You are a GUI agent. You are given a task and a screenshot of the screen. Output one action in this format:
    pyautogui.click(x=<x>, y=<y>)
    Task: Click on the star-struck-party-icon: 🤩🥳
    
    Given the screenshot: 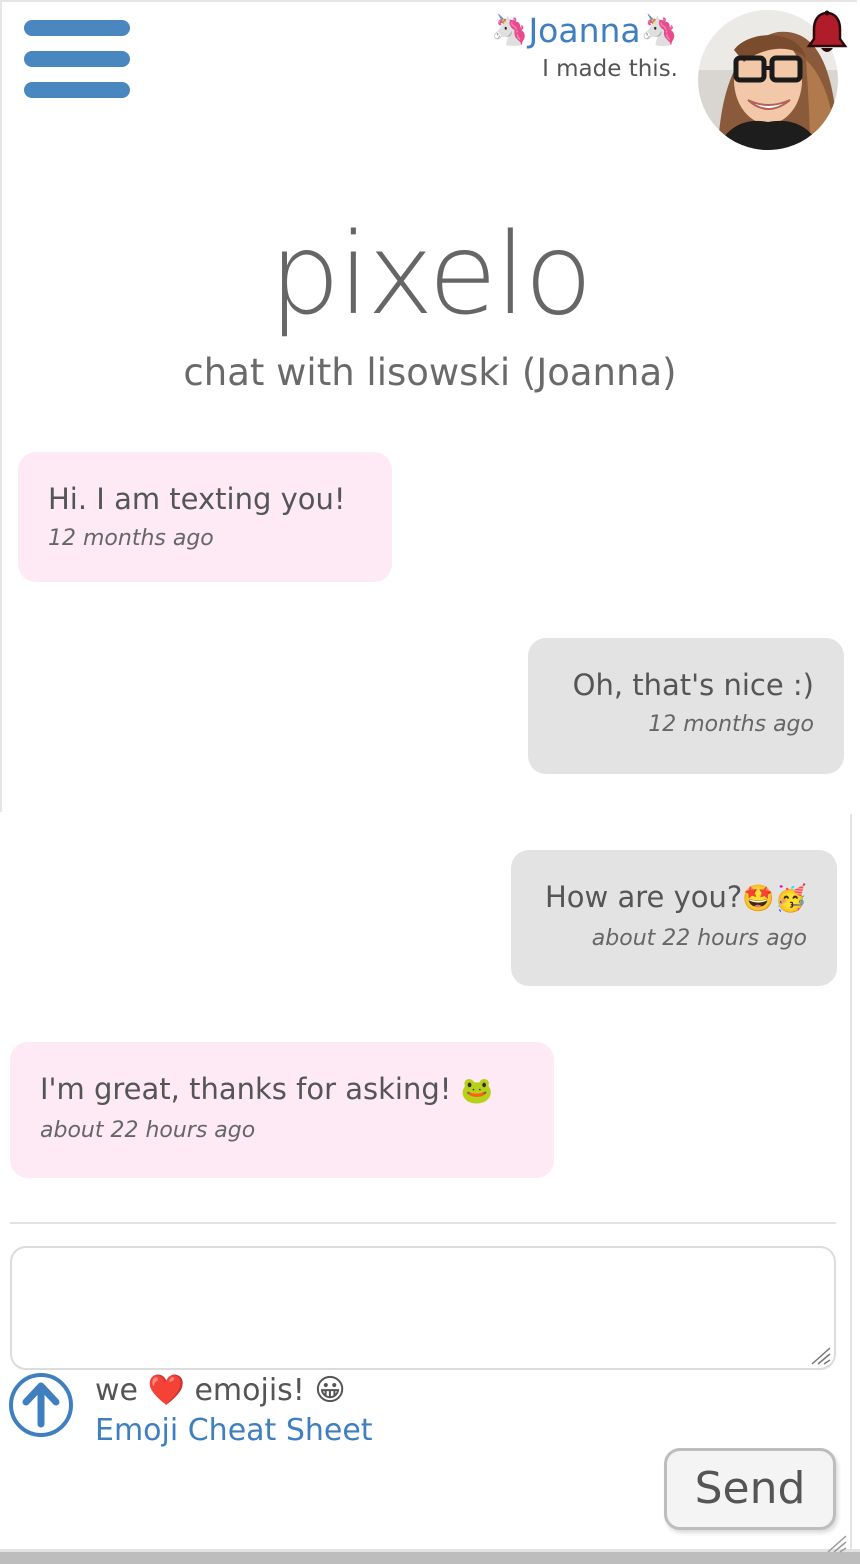 What is the action you would take?
    pyautogui.click(x=774, y=899)
    